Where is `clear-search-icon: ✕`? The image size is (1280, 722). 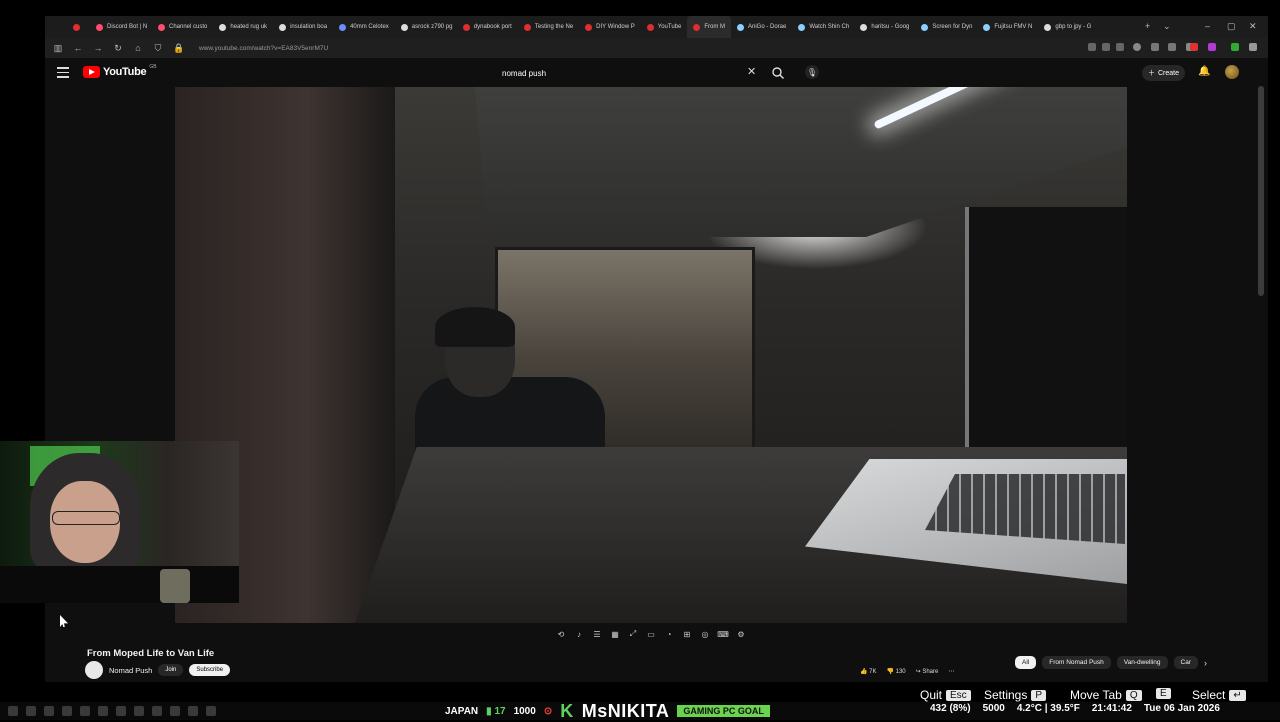
clear-search-icon: ✕ is located at coordinates (751, 71).